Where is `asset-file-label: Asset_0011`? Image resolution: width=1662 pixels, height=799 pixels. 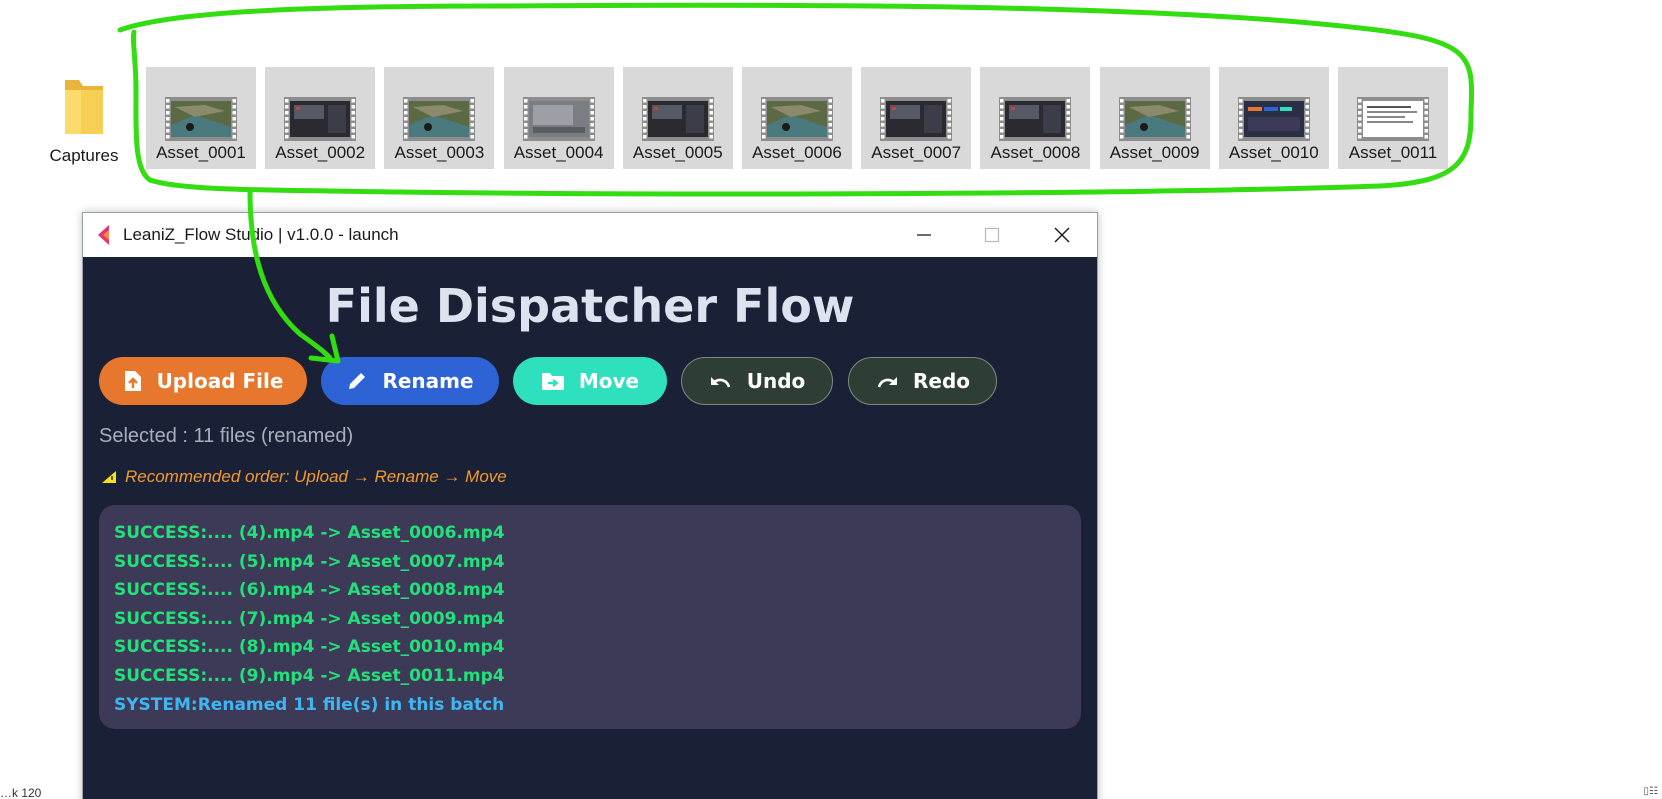 asset-file-label: Asset_0011 is located at coordinates (1393, 152).